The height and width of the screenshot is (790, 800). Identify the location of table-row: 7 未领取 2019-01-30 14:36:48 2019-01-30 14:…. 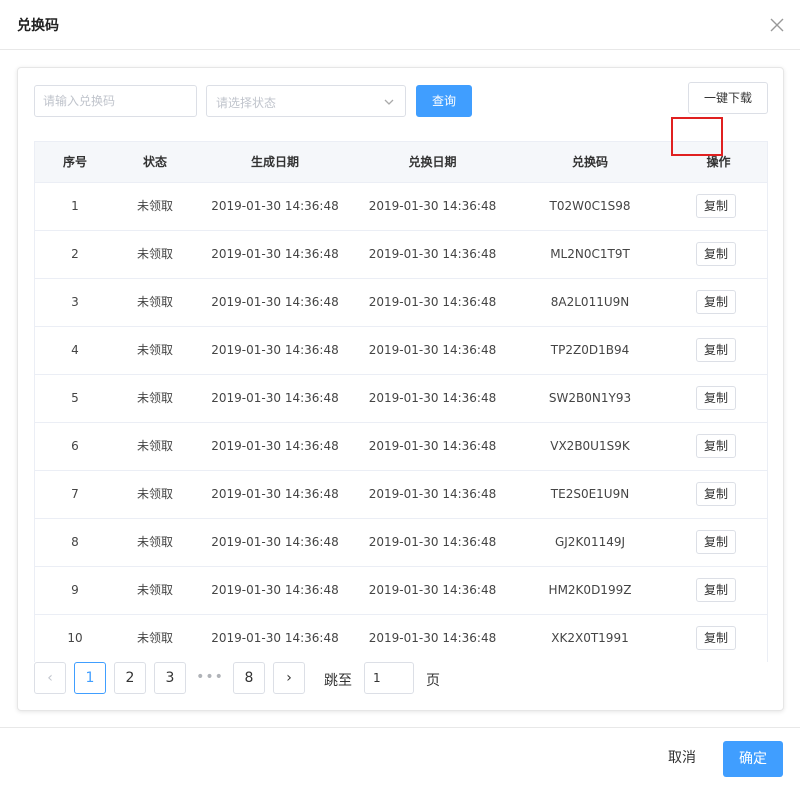
(401, 495).